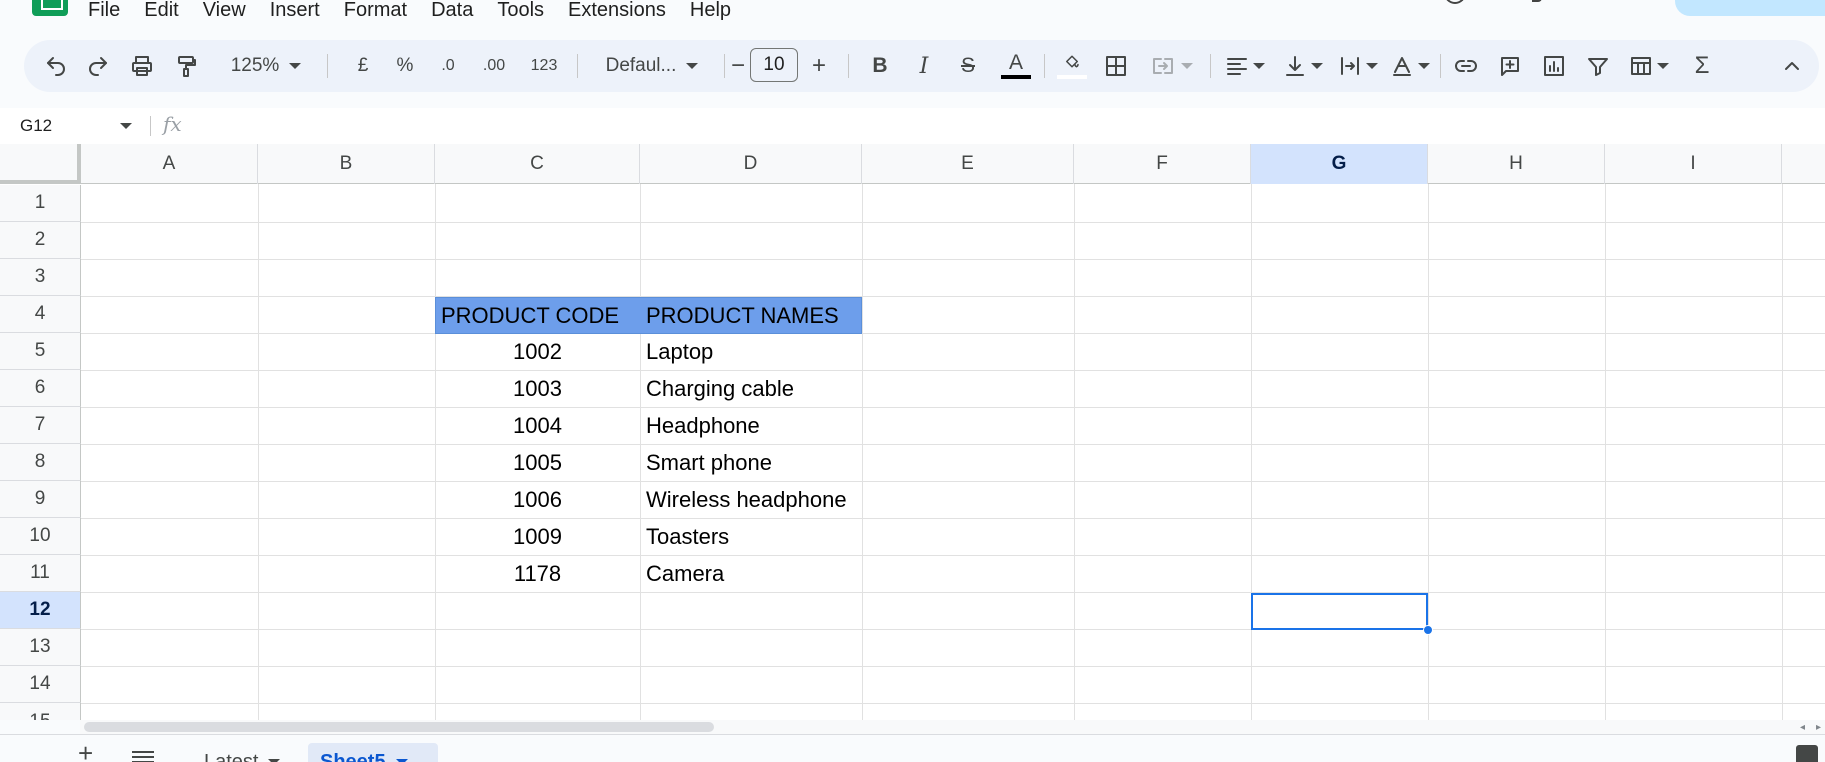 The height and width of the screenshot is (762, 1825). I want to click on history-icon, so click(1455, 2).